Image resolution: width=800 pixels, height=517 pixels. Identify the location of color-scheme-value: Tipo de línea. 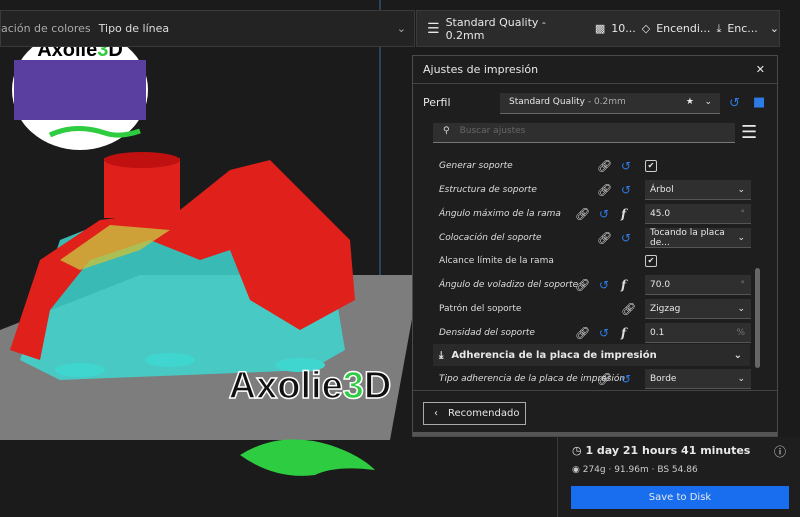
(134, 28).